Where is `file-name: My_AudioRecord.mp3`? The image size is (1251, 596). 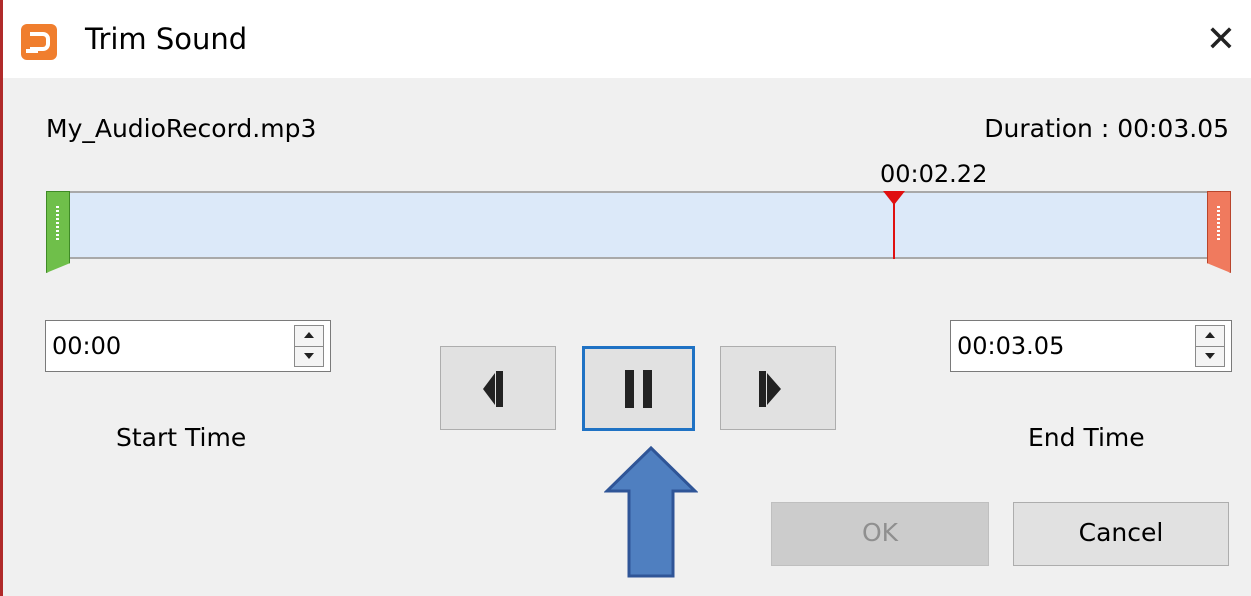 file-name: My_AudioRecord.mp3 is located at coordinates (181, 128).